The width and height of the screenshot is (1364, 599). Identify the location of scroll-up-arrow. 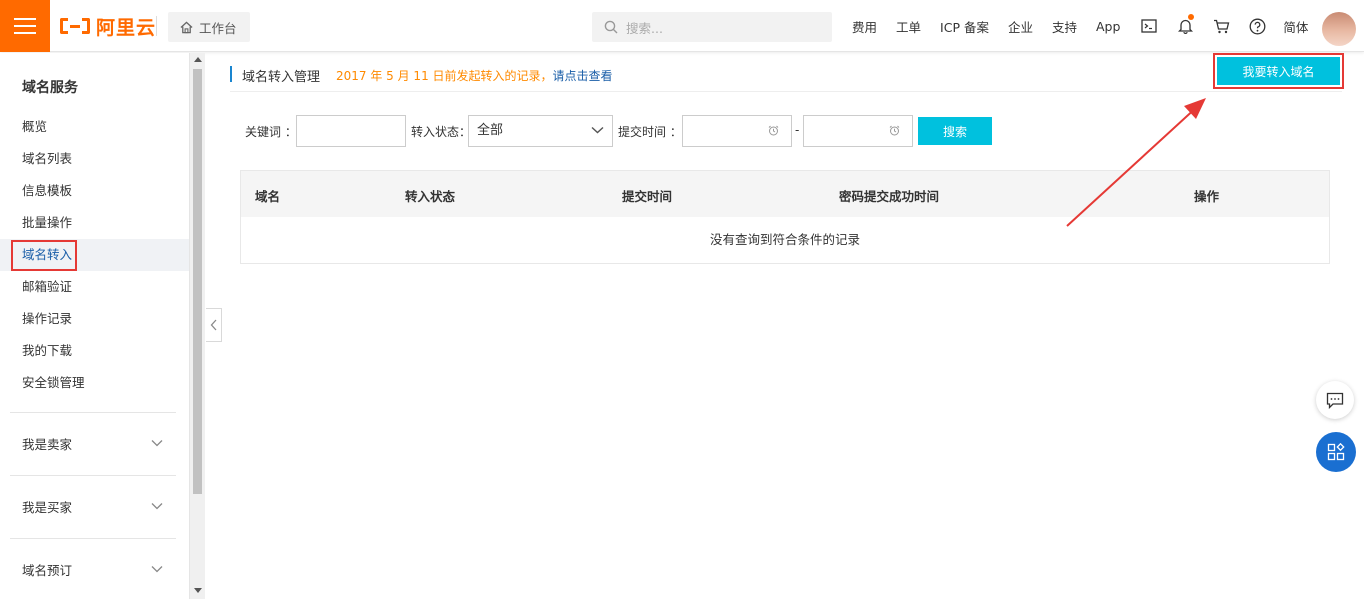
(198, 59).